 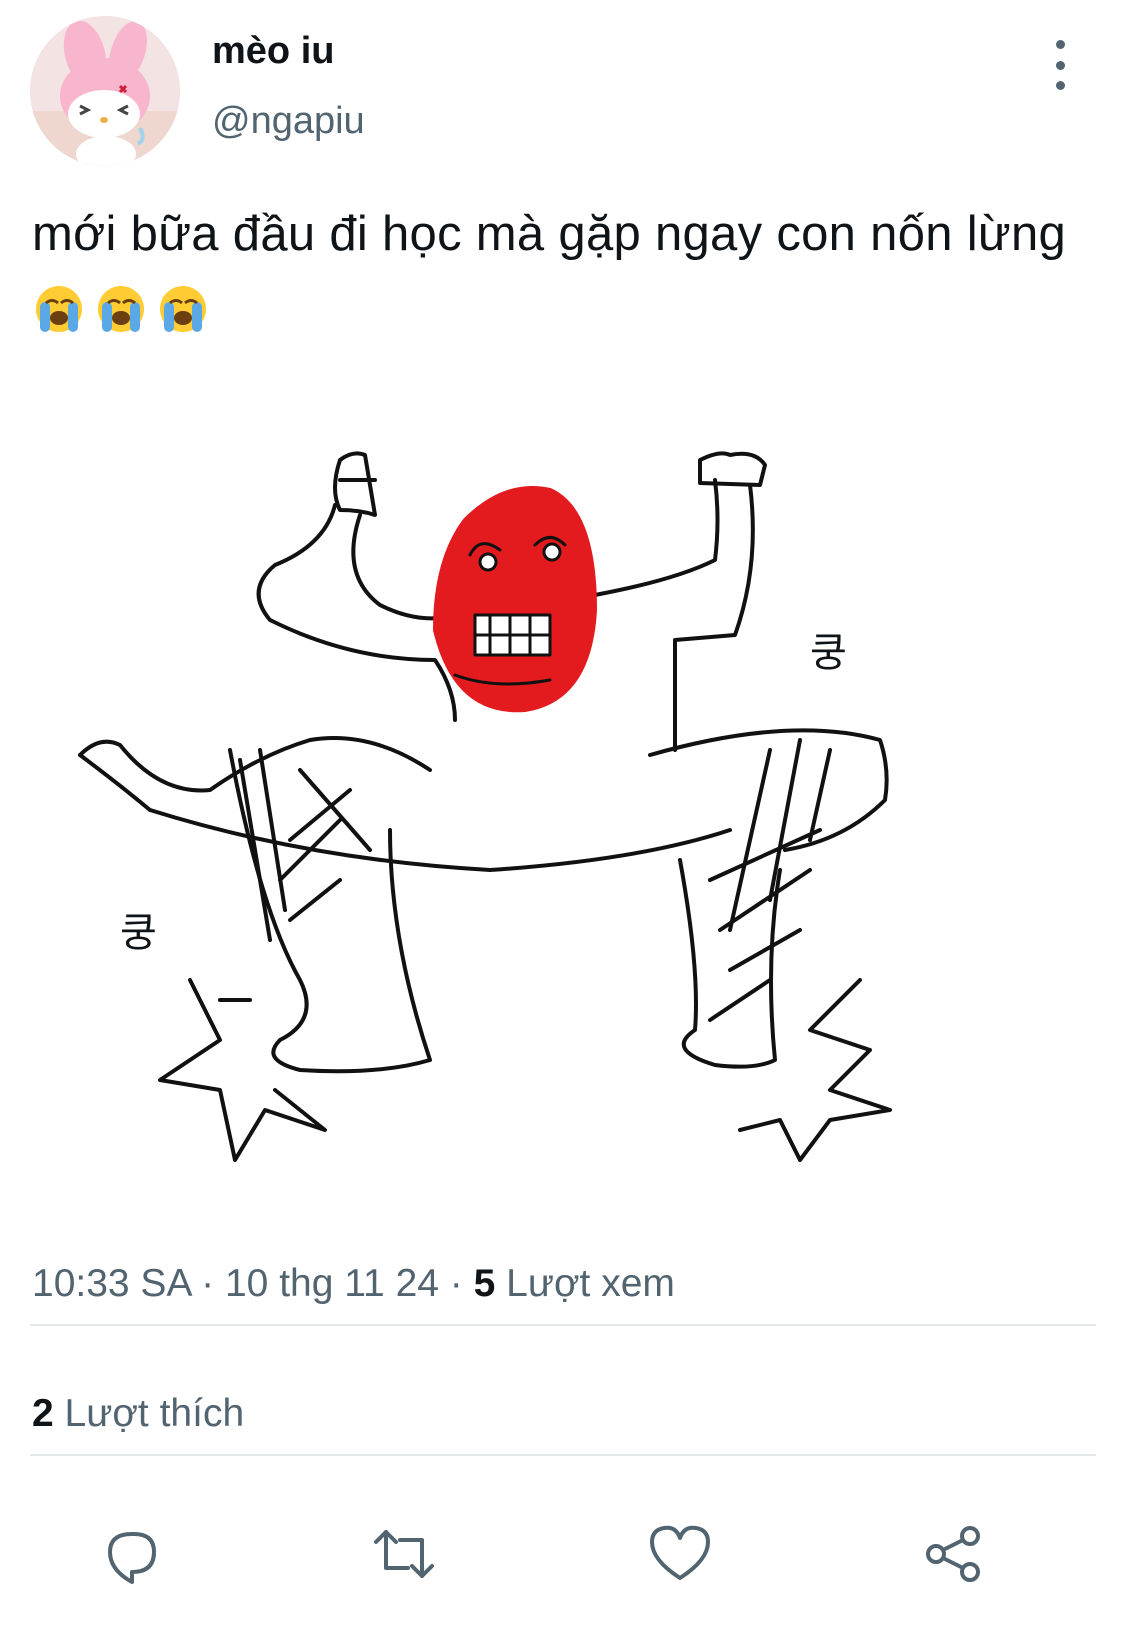 I want to click on likes-count: 2, so click(x=43, y=1413).